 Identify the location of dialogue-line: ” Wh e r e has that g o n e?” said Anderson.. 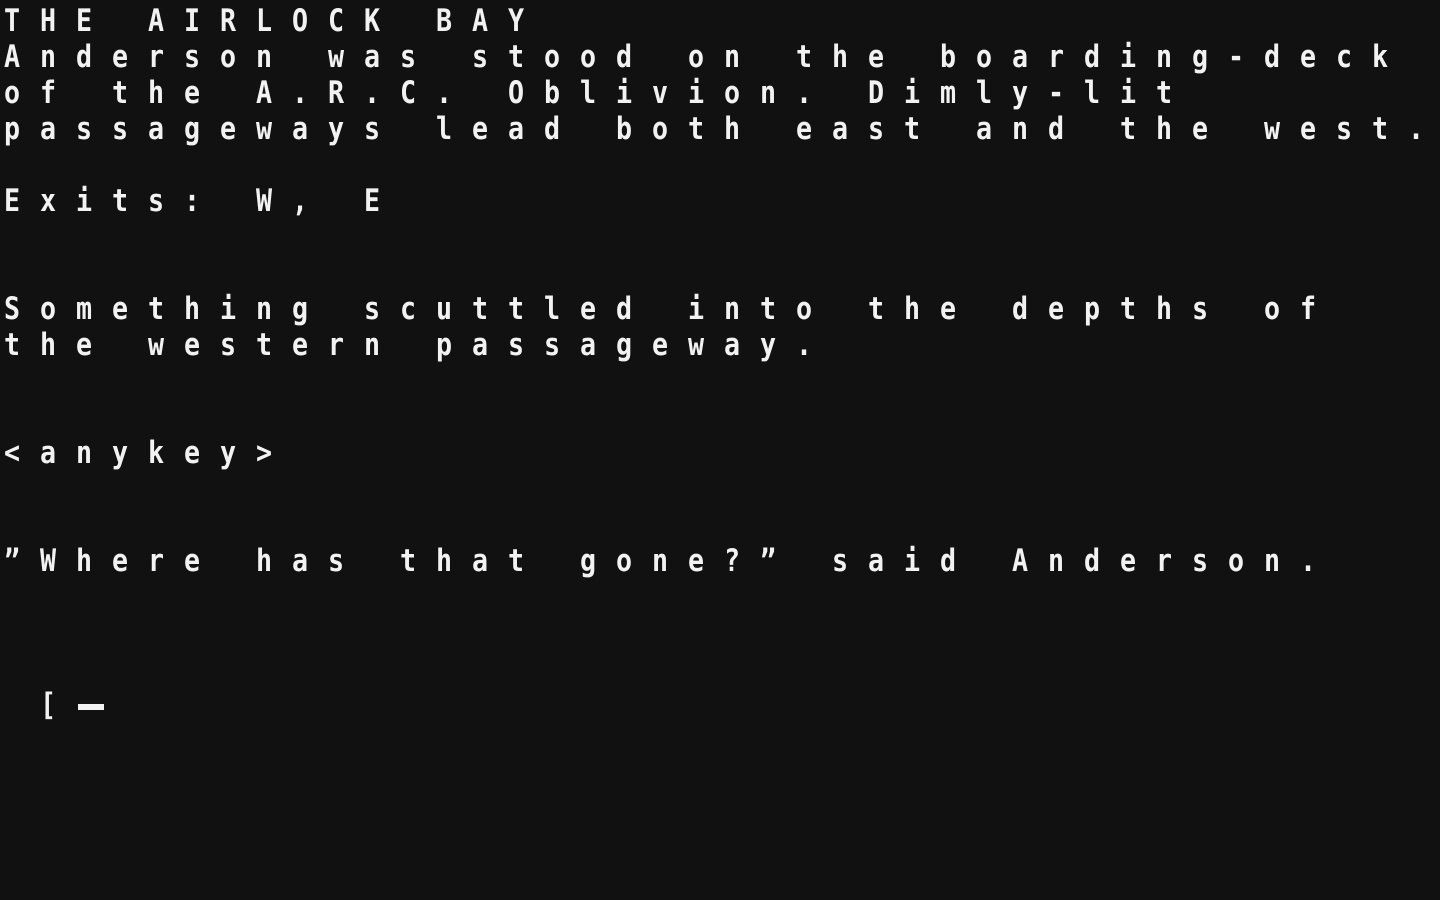
(660, 561).